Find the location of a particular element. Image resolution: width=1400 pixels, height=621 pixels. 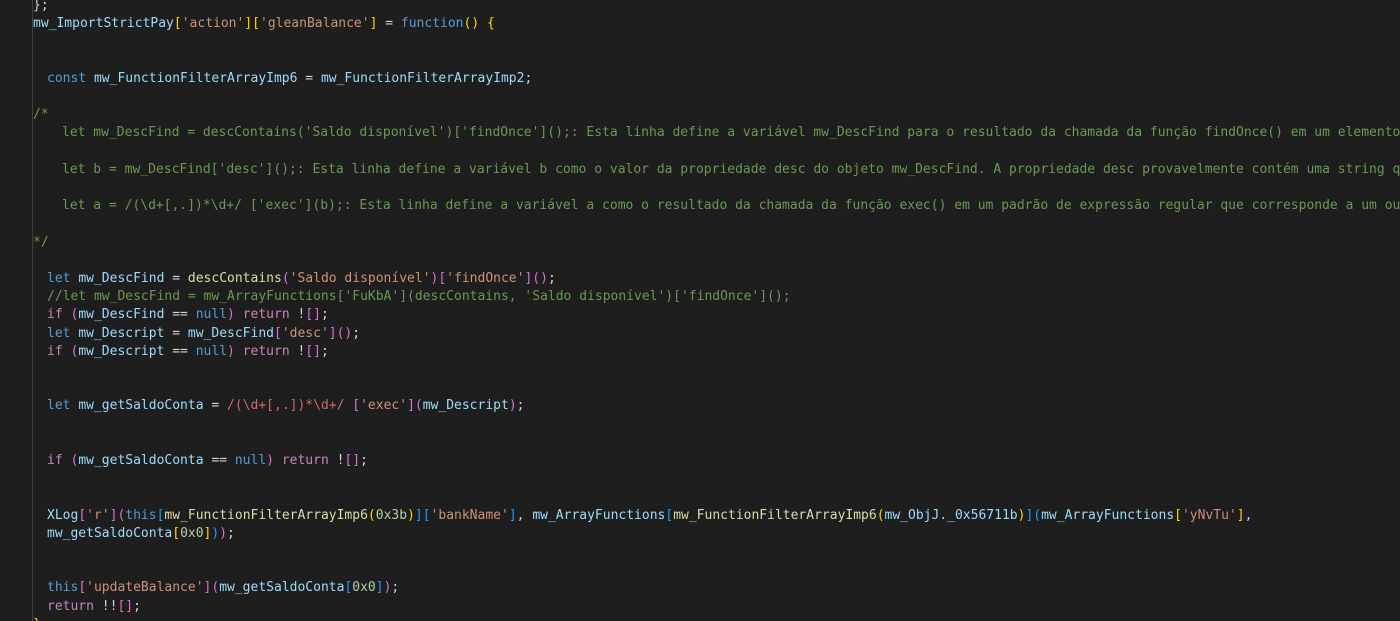

code-token: . is located at coordinates (943, 515).